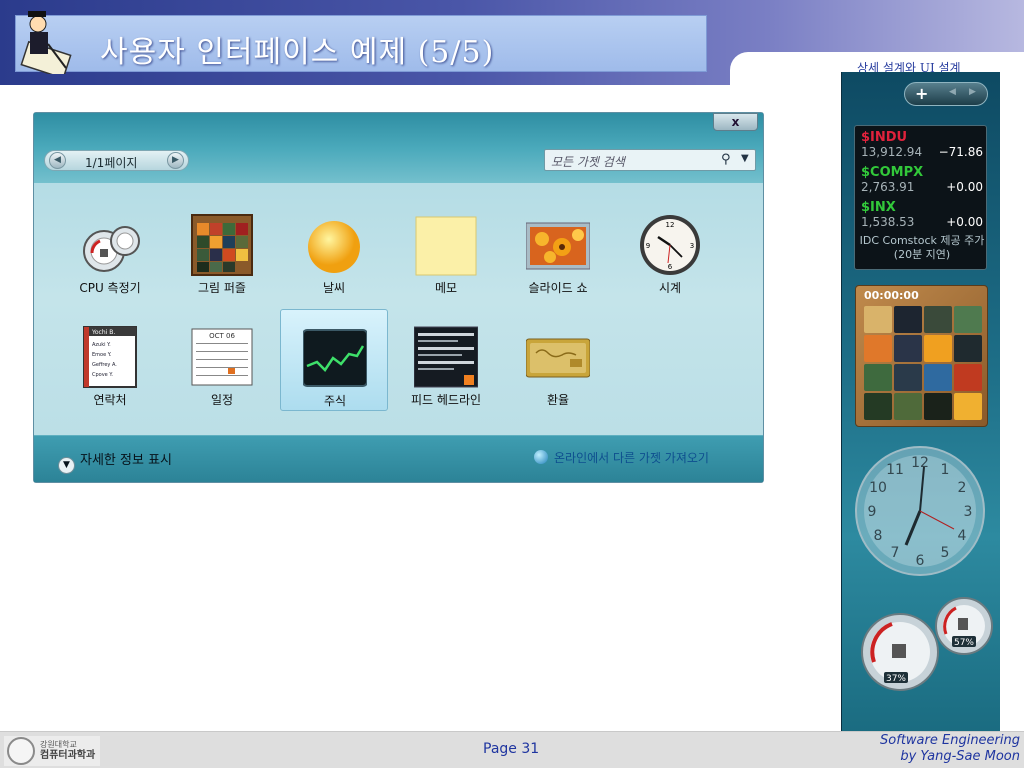 The width and height of the screenshot is (1024, 768). Describe the element at coordinates (398, 458) in the screenshot. I see `gallery-footer: ▼ 자세한 정보 표시 온라인에서 다른 가젯 가져오기` at that location.